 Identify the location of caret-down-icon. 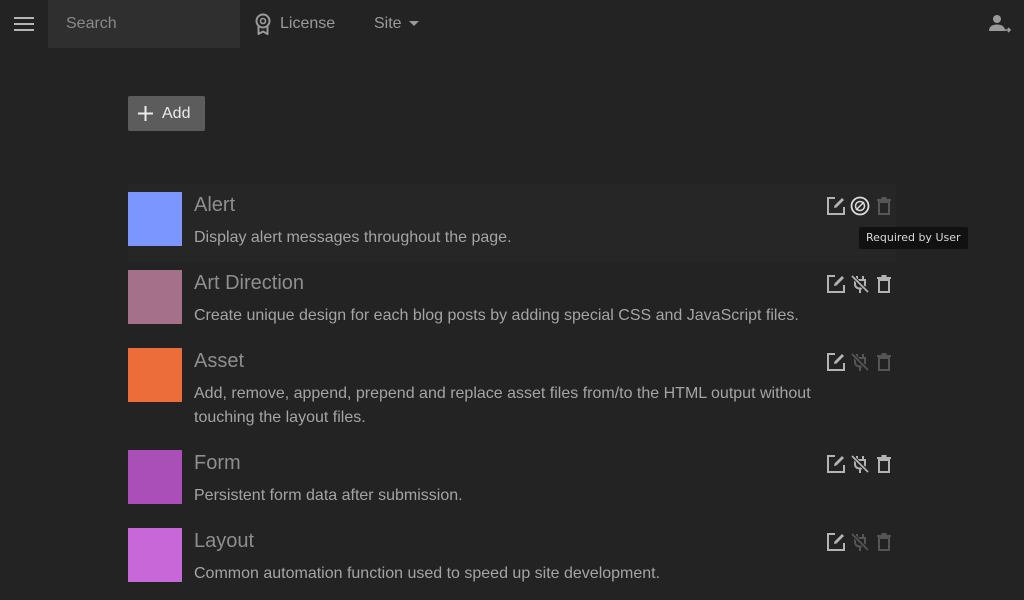
(413, 24).